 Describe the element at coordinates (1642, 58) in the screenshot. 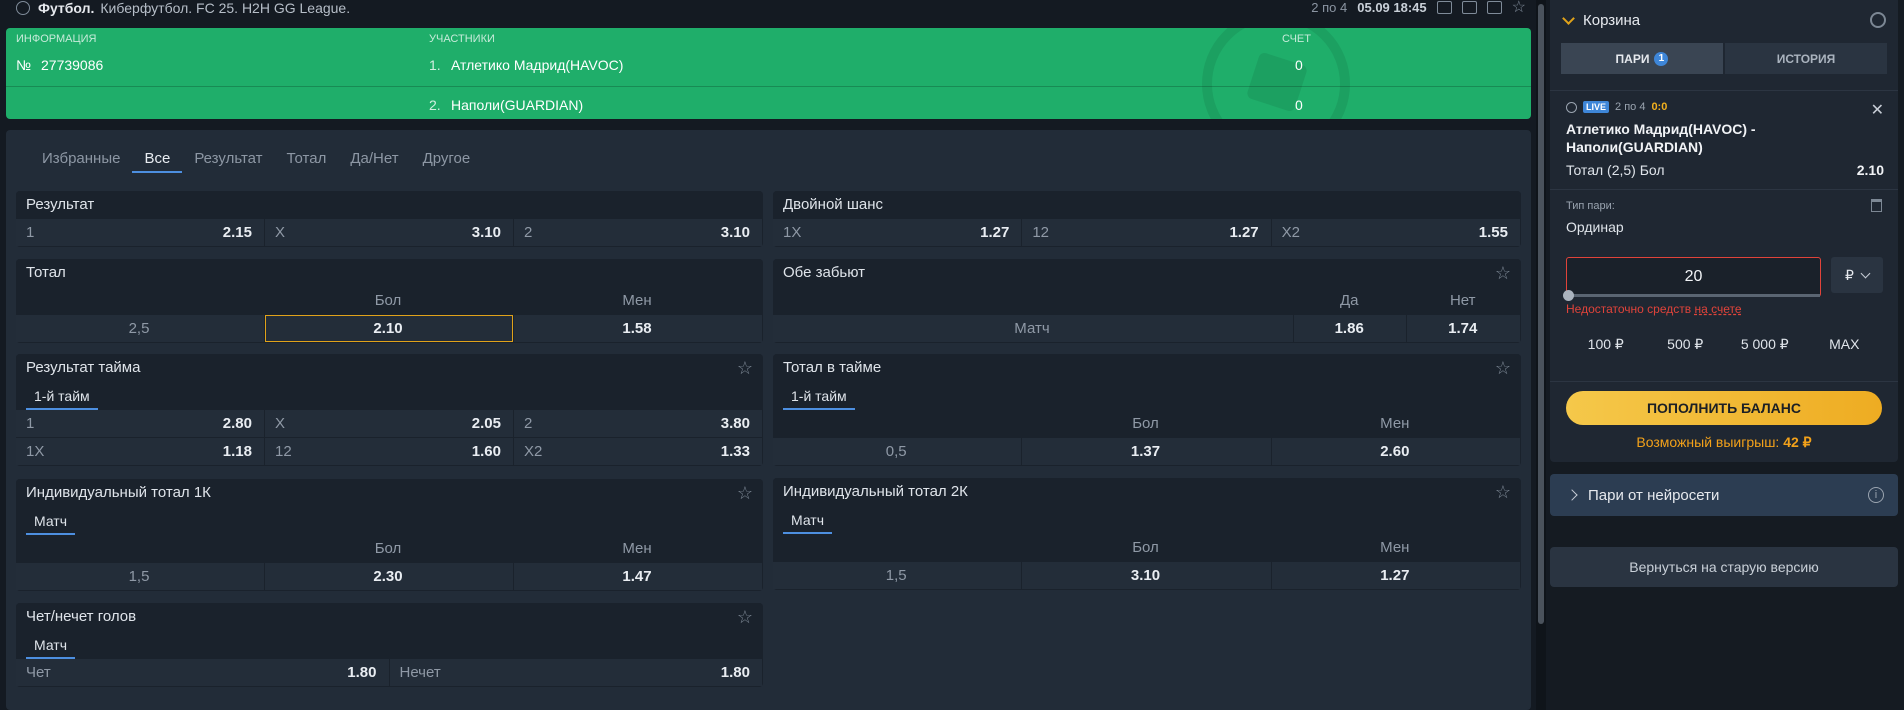

I see `tab-bets: ПАРИ 1` at that location.